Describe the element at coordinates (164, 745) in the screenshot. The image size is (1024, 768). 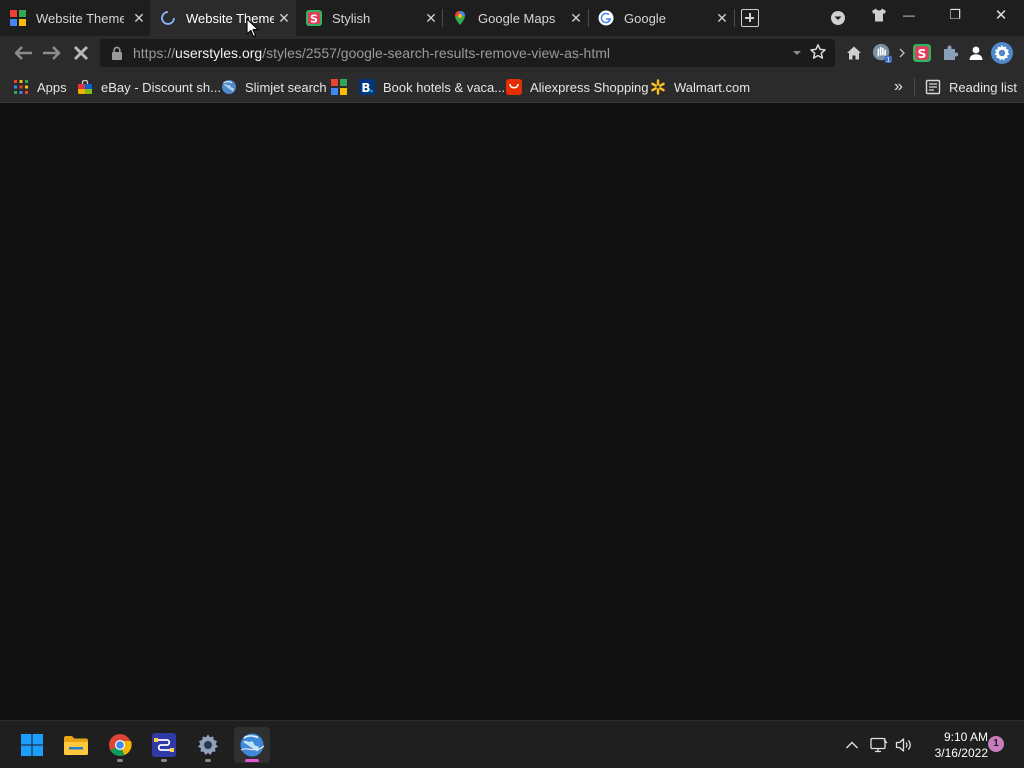
I see `taskbar-network-app` at that location.